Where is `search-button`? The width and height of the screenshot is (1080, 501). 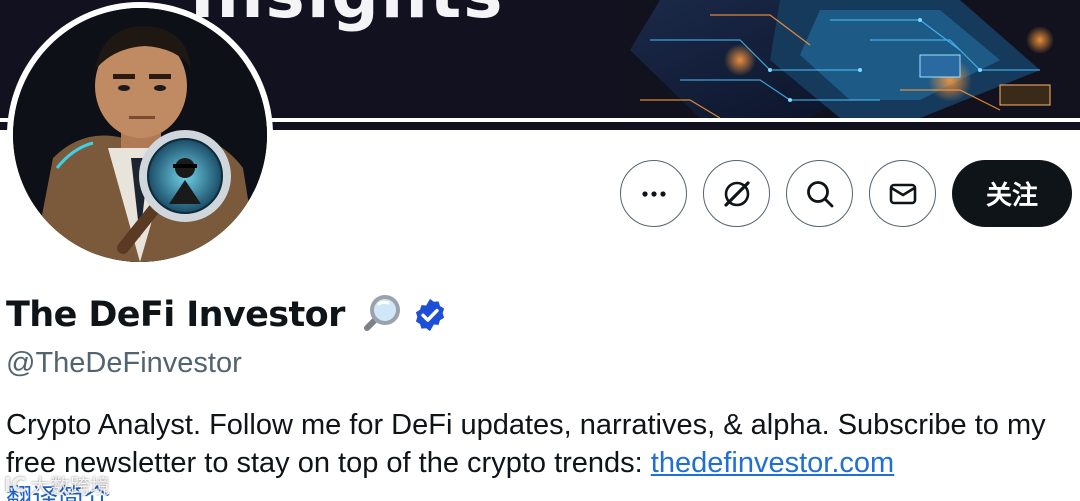 search-button is located at coordinates (819, 193).